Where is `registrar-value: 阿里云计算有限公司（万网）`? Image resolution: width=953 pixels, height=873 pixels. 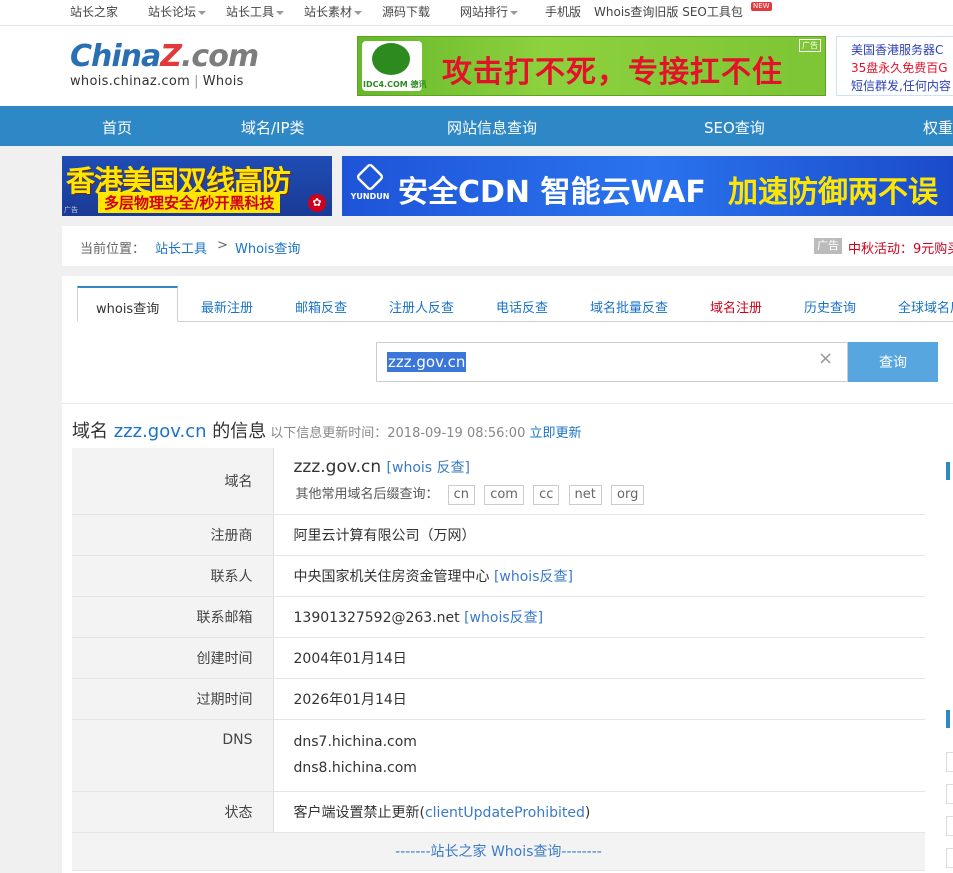
registrar-value: 阿里云计算有限公司（万网） is located at coordinates (599, 535).